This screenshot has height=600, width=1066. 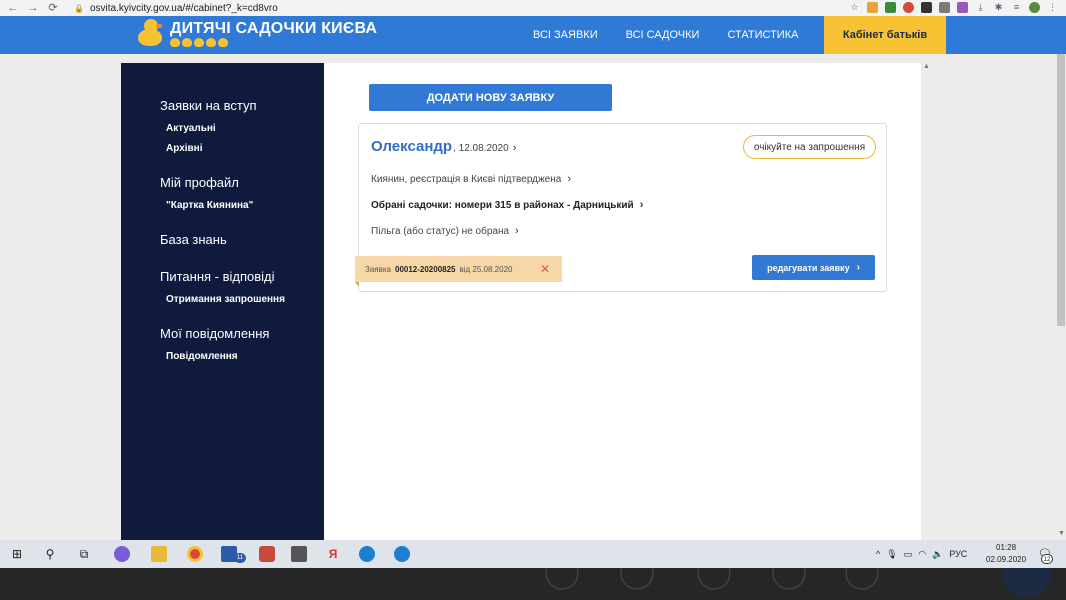 I want to click on sidebar-item-current: Актуальні, so click(x=245, y=128).